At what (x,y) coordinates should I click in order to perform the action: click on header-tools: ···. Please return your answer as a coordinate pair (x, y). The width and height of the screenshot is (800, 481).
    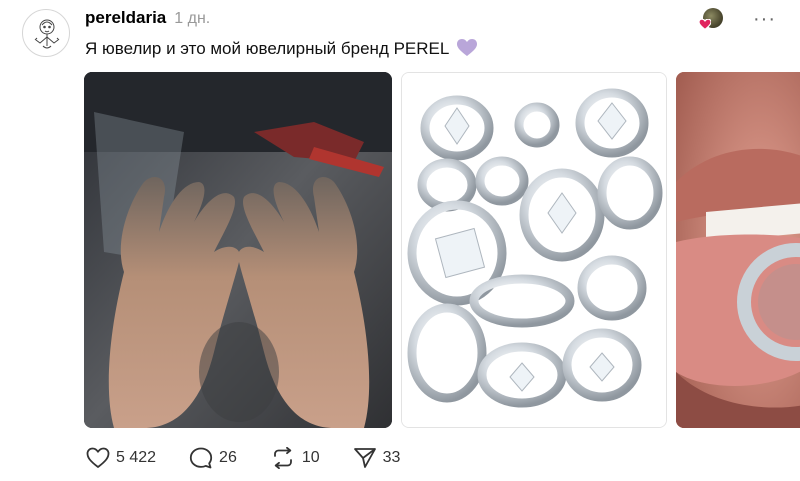
    Looking at the image, I should click on (737, 19).